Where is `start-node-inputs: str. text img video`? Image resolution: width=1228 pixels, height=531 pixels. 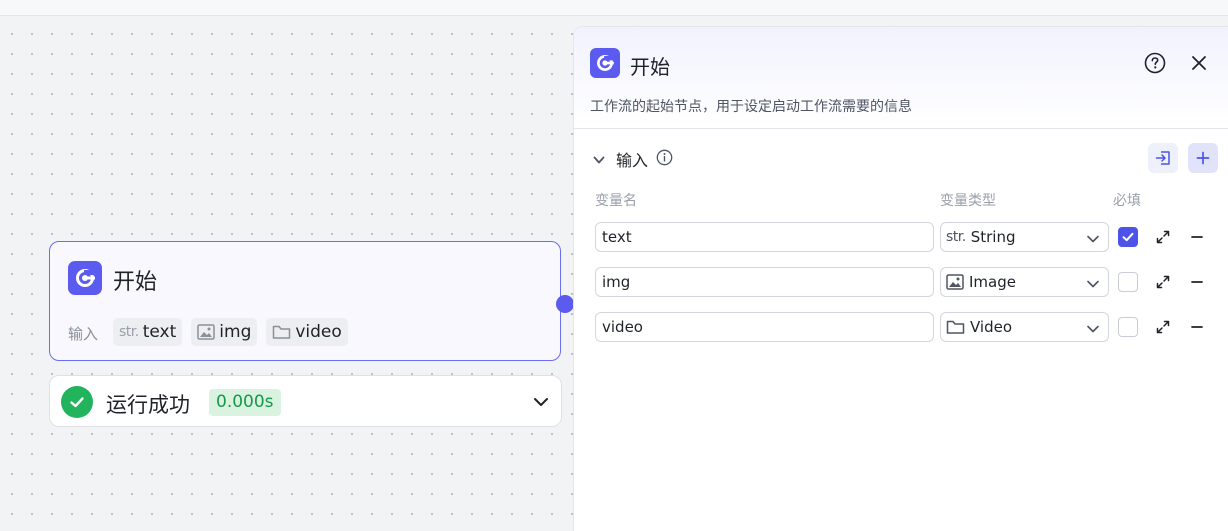
start-node-inputs: str. text img video is located at coordinates (230, 332).